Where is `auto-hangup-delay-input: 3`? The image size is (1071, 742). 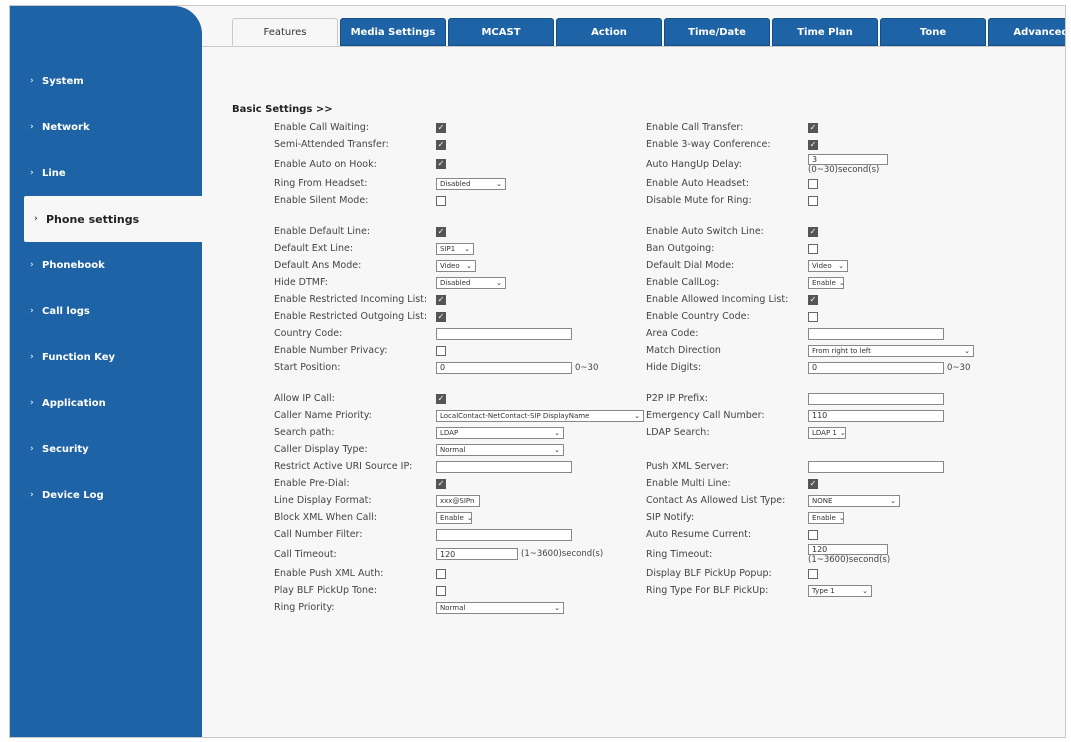 auto-hangup-delay-input: 3 is located at coordinates (848, 159).